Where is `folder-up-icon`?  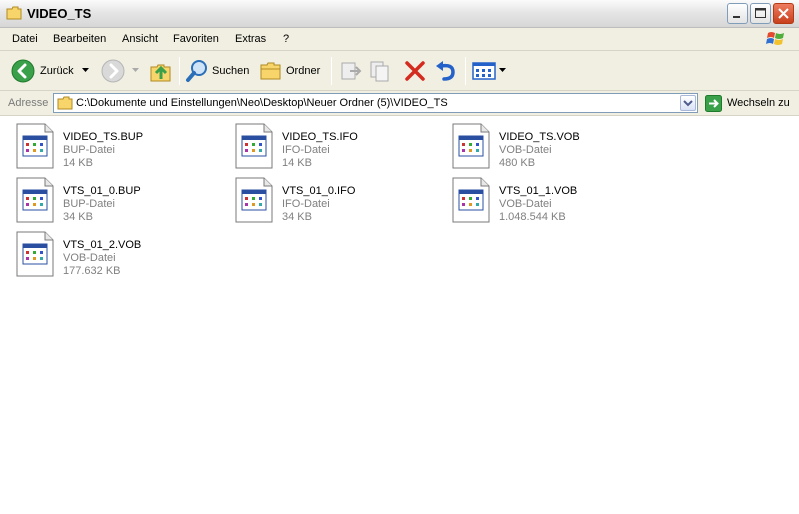
folder-up-icon is located at coordinates (160, 73).